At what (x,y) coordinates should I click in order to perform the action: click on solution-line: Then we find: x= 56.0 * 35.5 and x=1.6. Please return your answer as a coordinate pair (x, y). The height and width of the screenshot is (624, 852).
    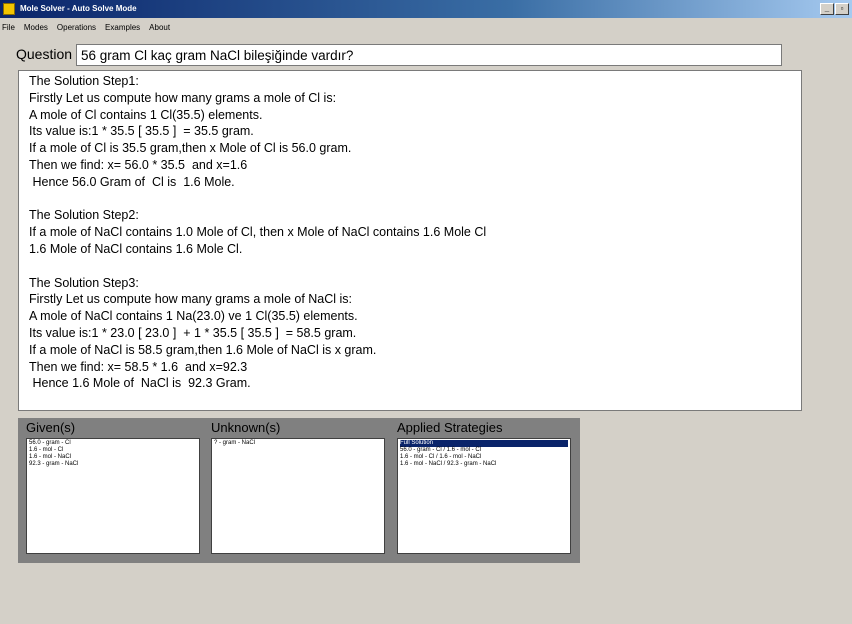
    Looking at the image, I should click on (138, 164).